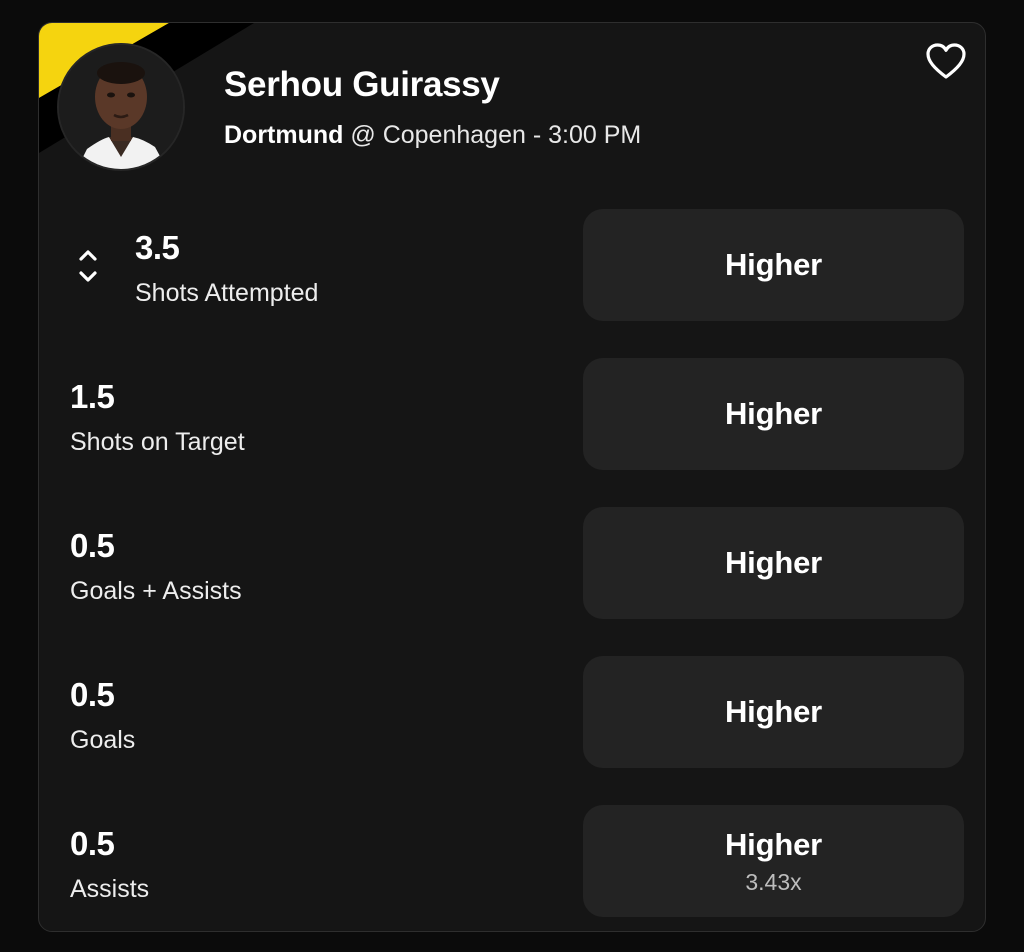 This screenshot has height=952, width=1024. Describe the element at coordinates (773, 881) in the screenshot. I see `payout-multiplier: 3.43x` at that location.